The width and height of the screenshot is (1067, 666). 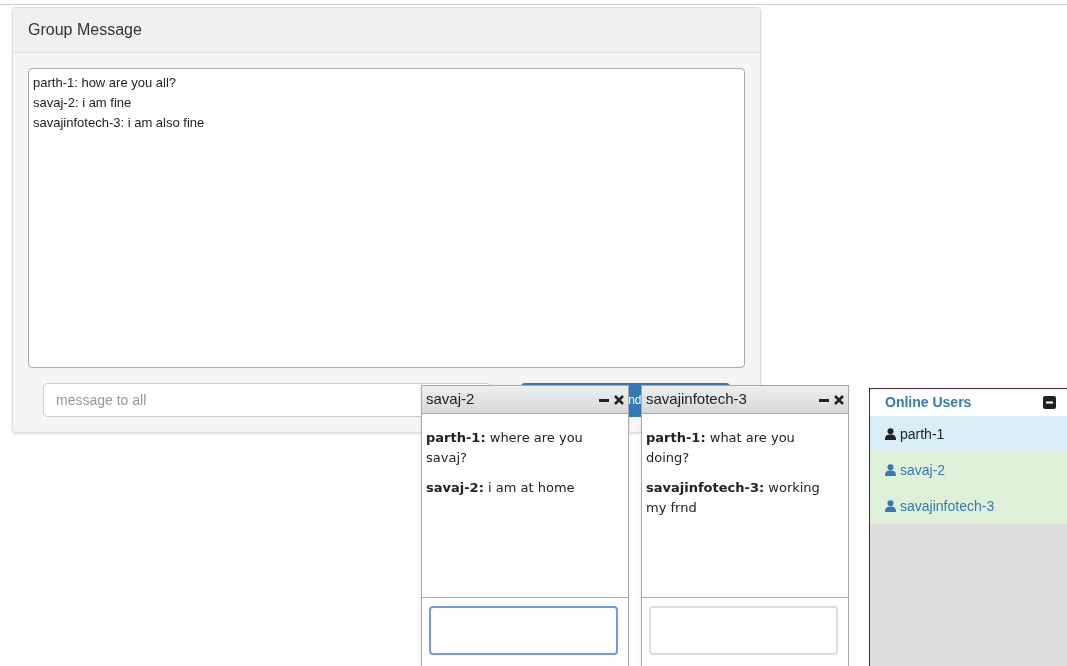 I want to click on chat-title: savajinfotech-3, so click(x=697, y=399).